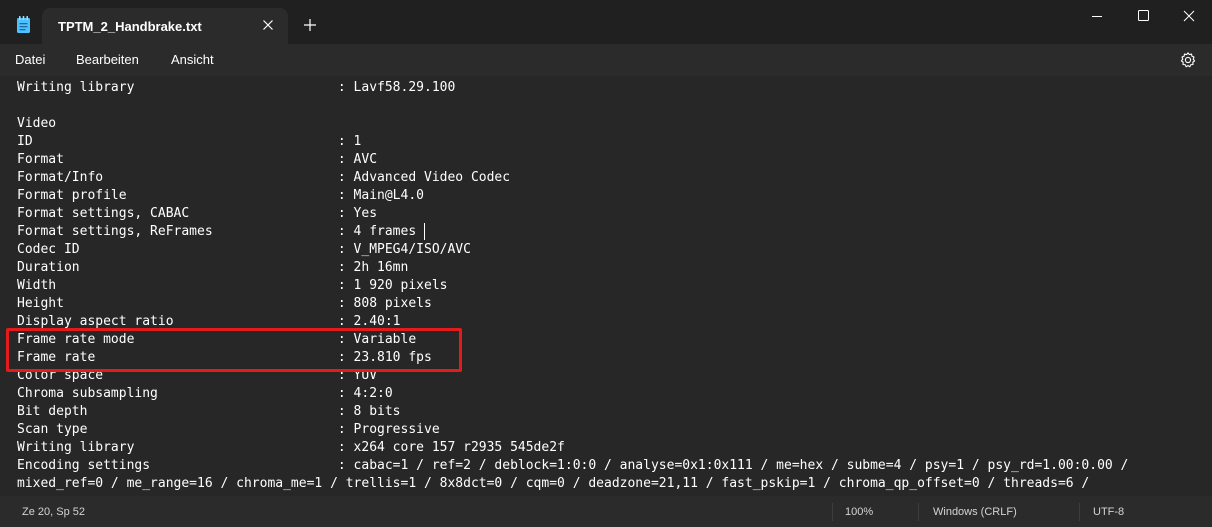  Describe the element at coordinates (1188, 60) in the screenshot. I see `gear-icon` at that location.